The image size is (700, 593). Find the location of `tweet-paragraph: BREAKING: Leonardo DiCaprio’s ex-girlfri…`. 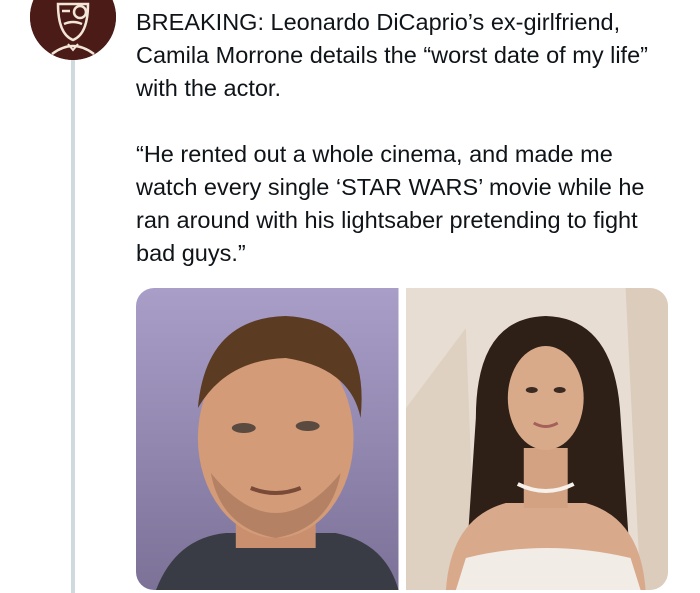

tweet-paragraph: BREAKING: Leonardo DiCaprio’s ex-girlfri… is located at coordinates (392, 55).